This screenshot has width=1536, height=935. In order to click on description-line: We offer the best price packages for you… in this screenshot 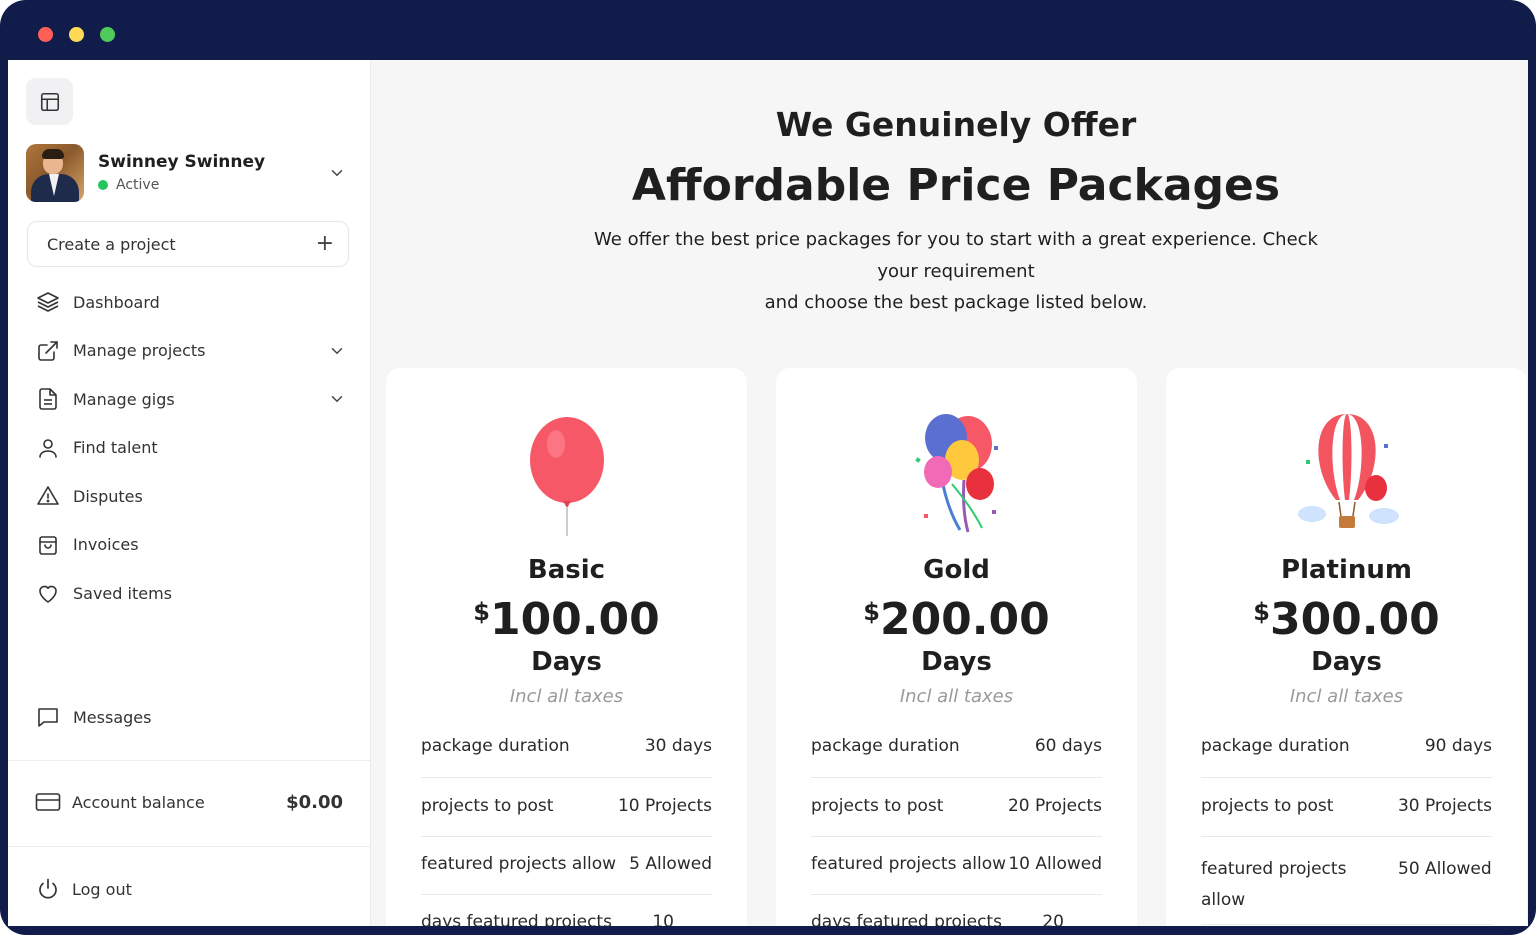, I will do `click(956, 239)`.